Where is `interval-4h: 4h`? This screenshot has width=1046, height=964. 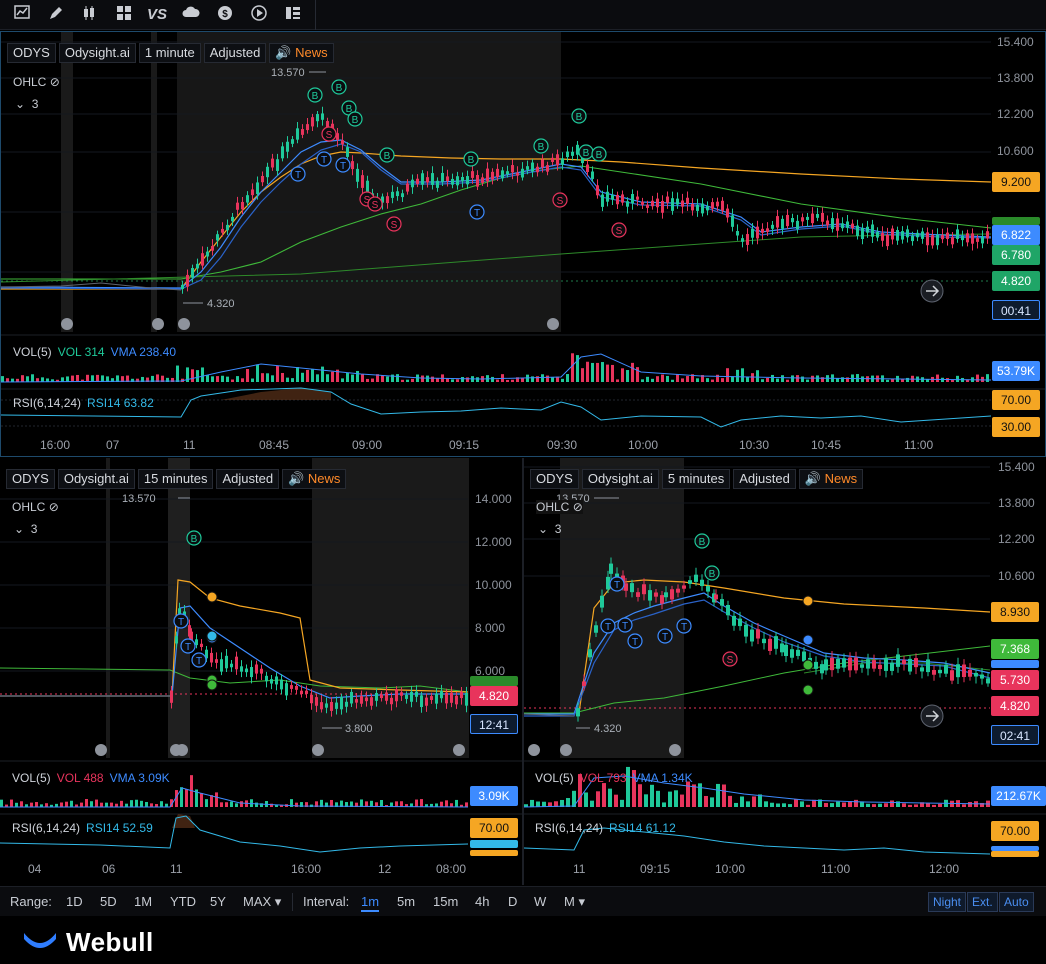
interval-4h: 4h is located at coordinates (482, 901).